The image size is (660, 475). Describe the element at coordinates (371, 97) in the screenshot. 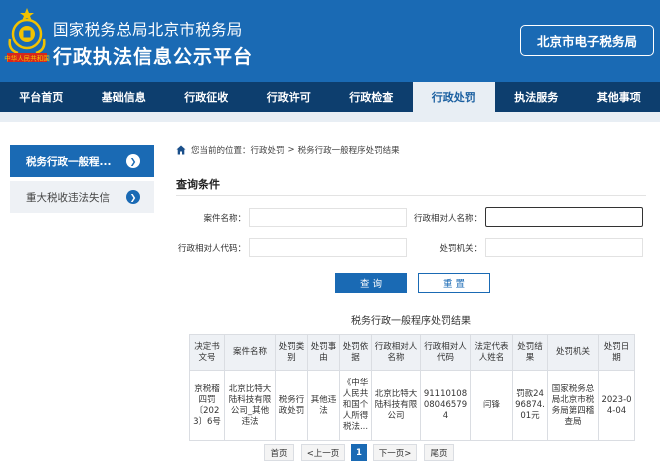

I see `nav-item-admin-inspection: 行政检查` at that location.